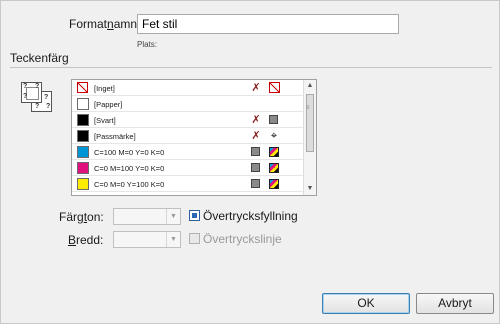 This screenshot has height=324, width=500. I want to click on swatch-name: C=100 M=0 Y=0 K=0, so click(129, 152).